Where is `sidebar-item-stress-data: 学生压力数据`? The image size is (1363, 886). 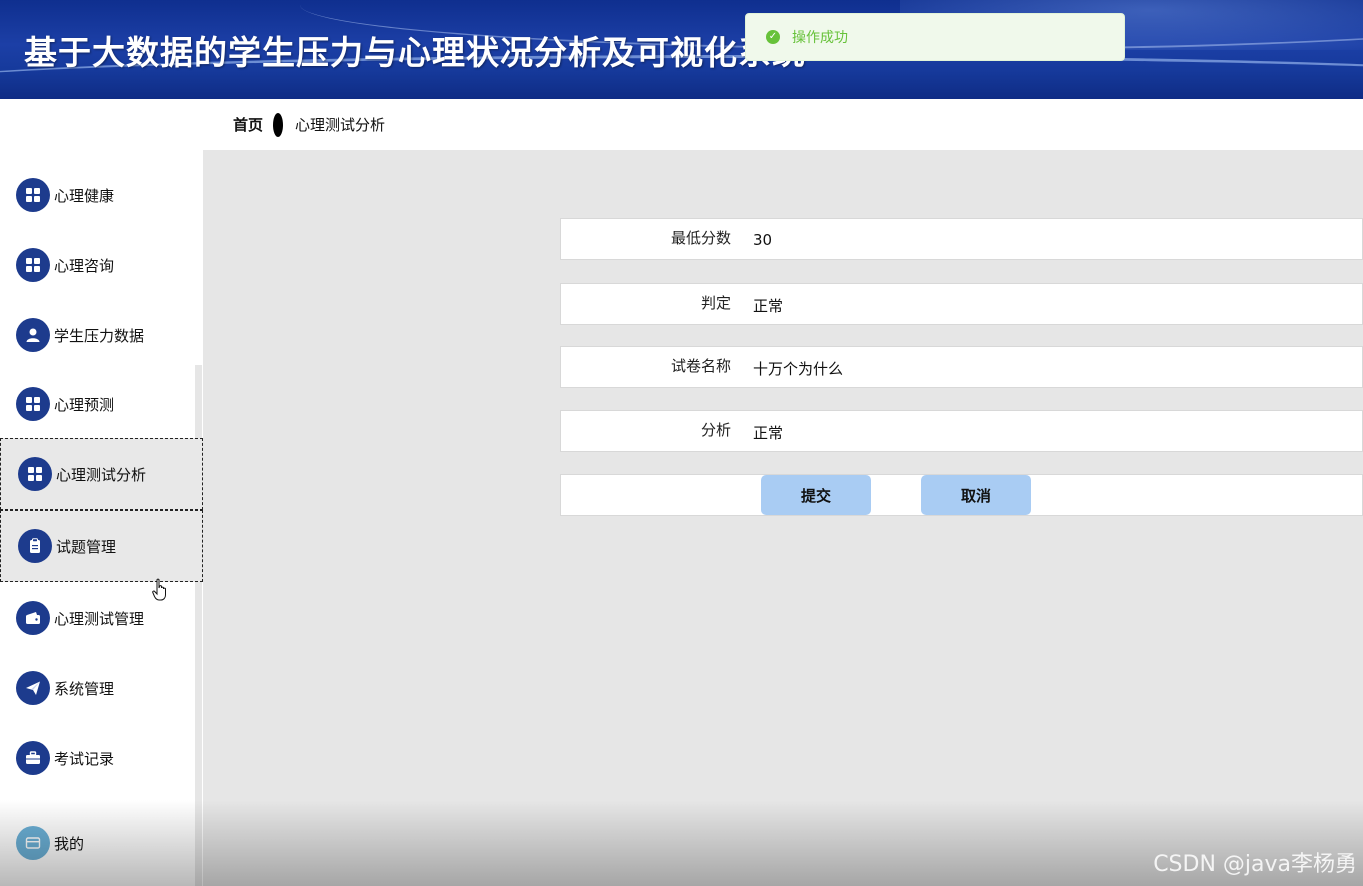
sidebar-item-stress-data: 学生压力数据 is located at coordinates (101, 335).